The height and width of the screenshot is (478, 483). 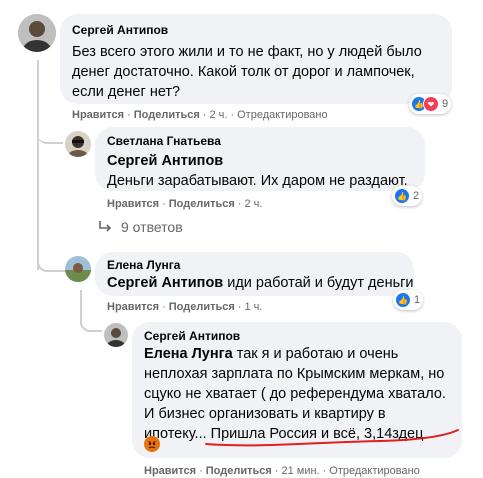 What do you see at coordinates (445, 104) in the screenshot?
I see `reactions-count: 9` at bounding box center [445, 104].